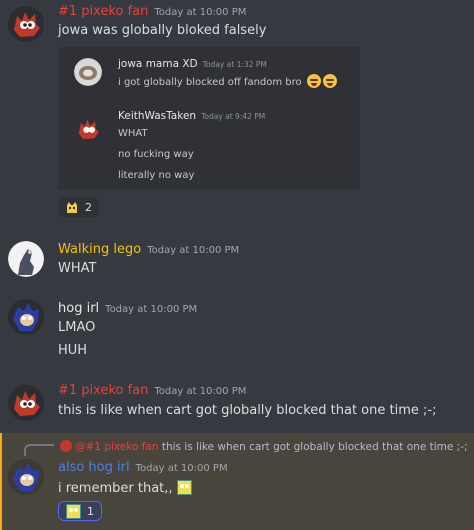  I want to click on message-text: HUH, so click(73, 350).